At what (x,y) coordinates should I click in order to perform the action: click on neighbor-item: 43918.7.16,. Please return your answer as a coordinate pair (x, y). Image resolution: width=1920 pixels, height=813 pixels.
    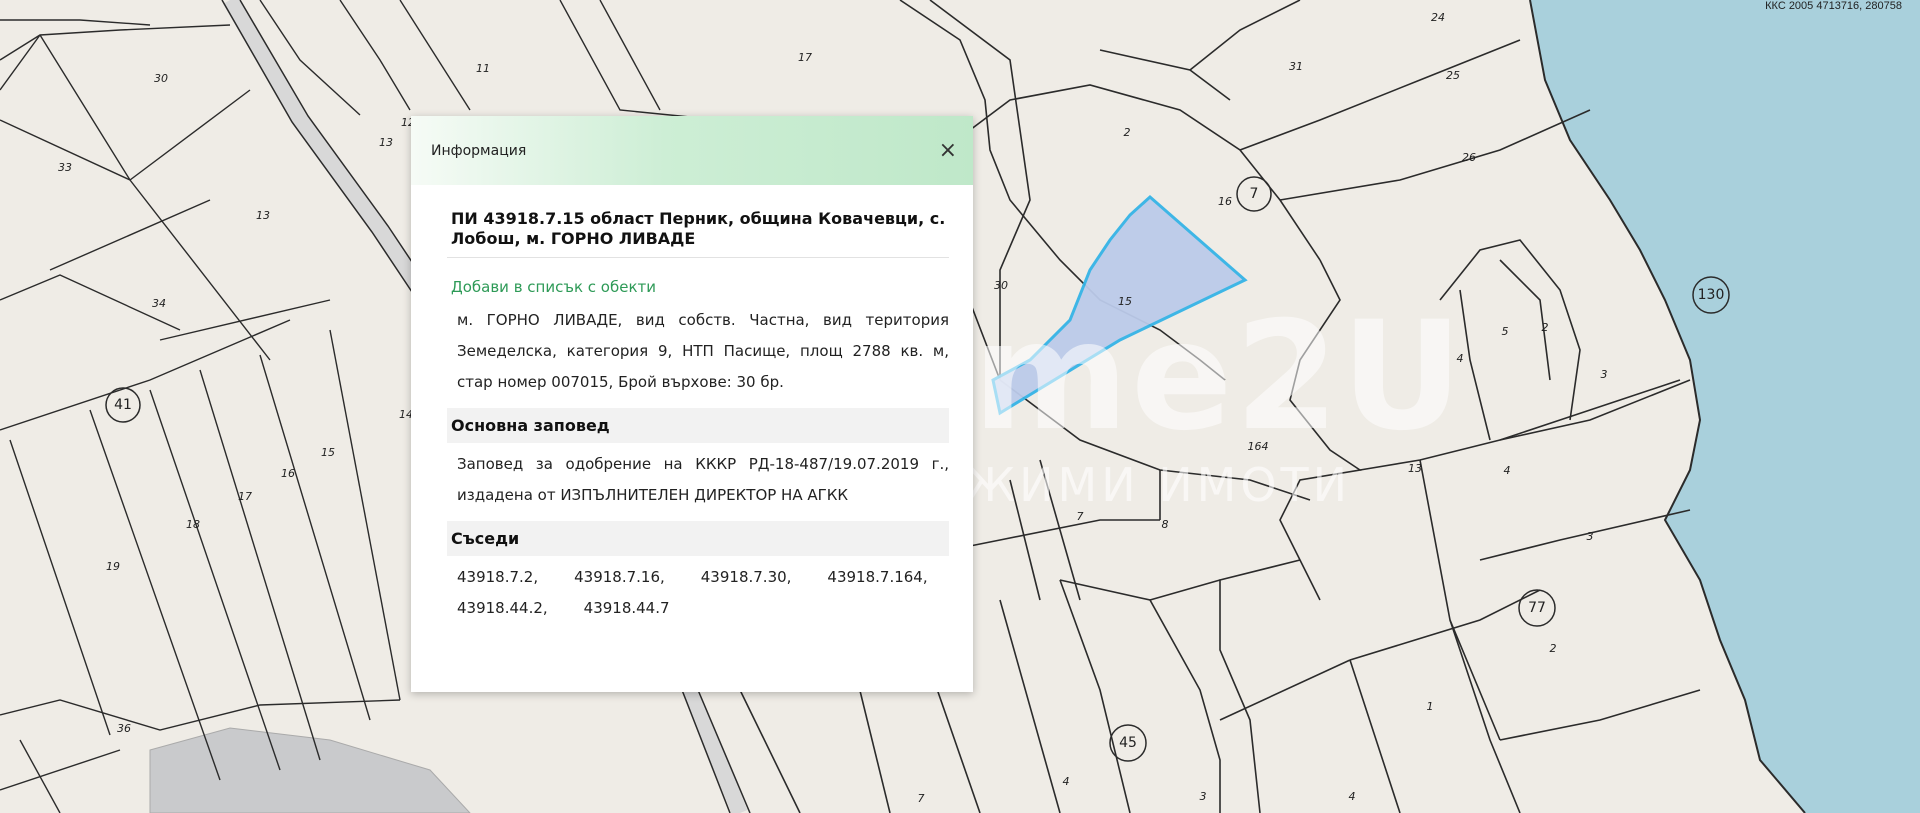
    Looking at the image, I should click on (619, 577).